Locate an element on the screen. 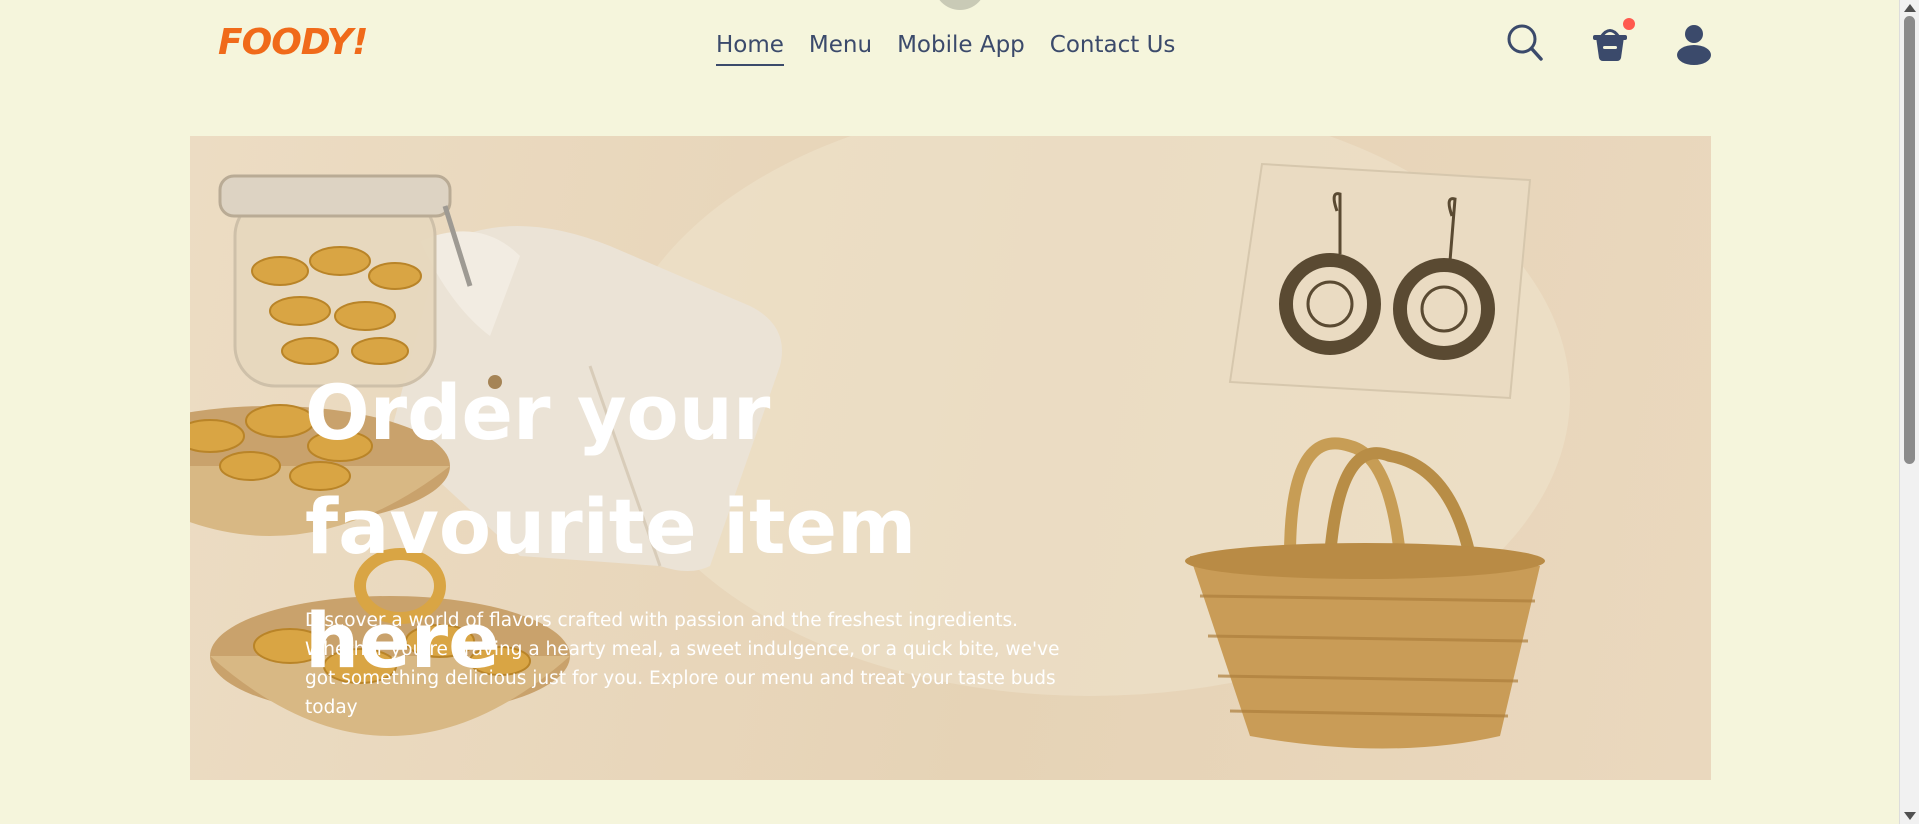 The height and width of the screenshot is (824, 1919). cart-button is located at coordinates (1613, 42).